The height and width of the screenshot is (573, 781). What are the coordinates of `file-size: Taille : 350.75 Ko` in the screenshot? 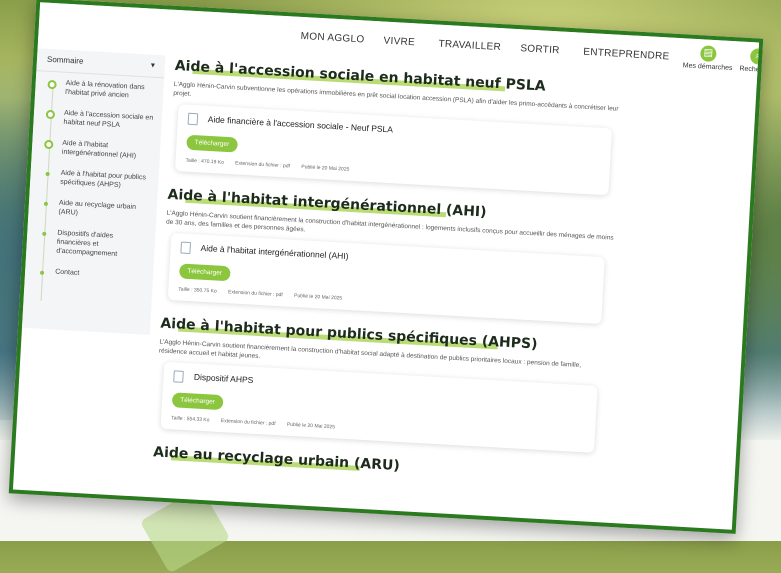 It's located at (197, 290).